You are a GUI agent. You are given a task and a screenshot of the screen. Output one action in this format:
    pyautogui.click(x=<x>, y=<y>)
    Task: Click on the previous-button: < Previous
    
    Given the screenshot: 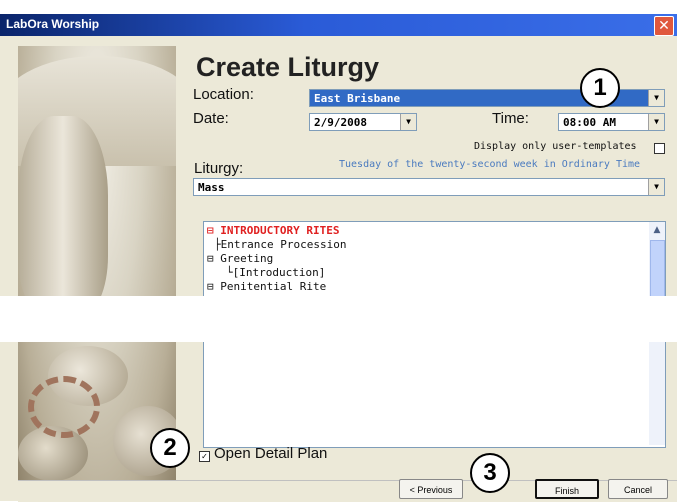 What is the action you would take?
    pyautogui.click(x=431, y=489)
    